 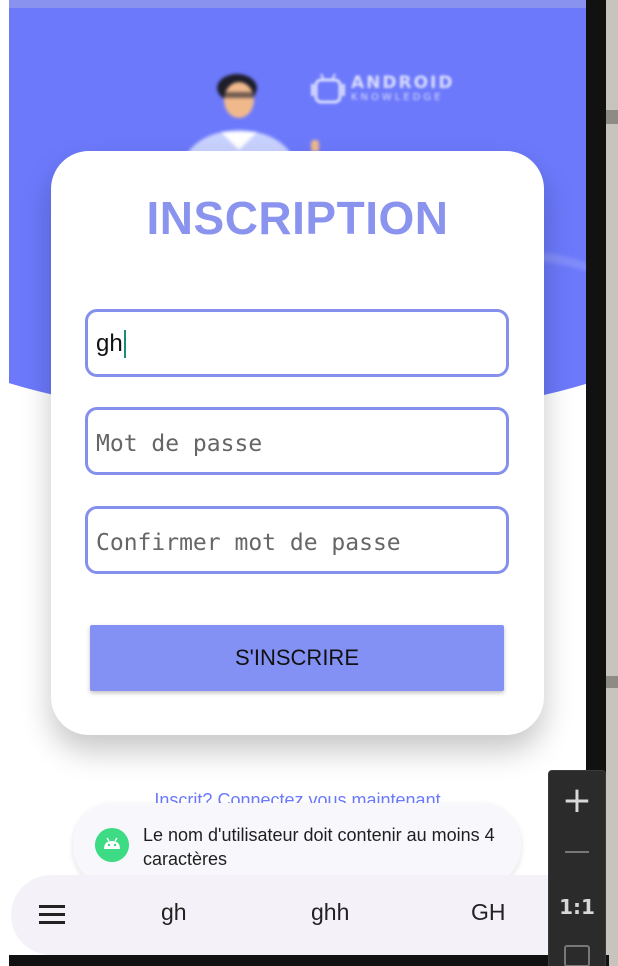 I want to click on keyboard-suggestion-bar: gh ghh GH, so click(x=311, y=915).